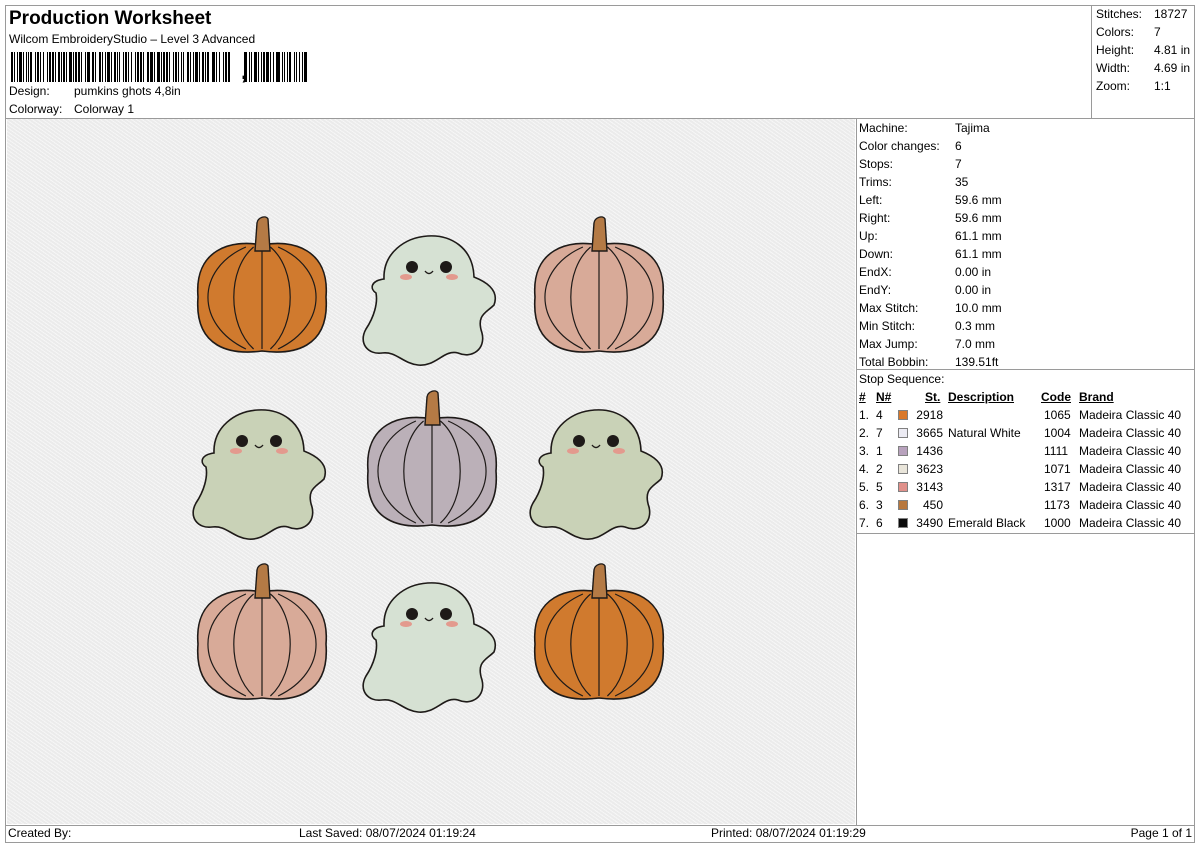  What do you see at coordinates (1025, 533) in the screenshot?
I see `stop-table-divider` at bounding box center [1025, 533].